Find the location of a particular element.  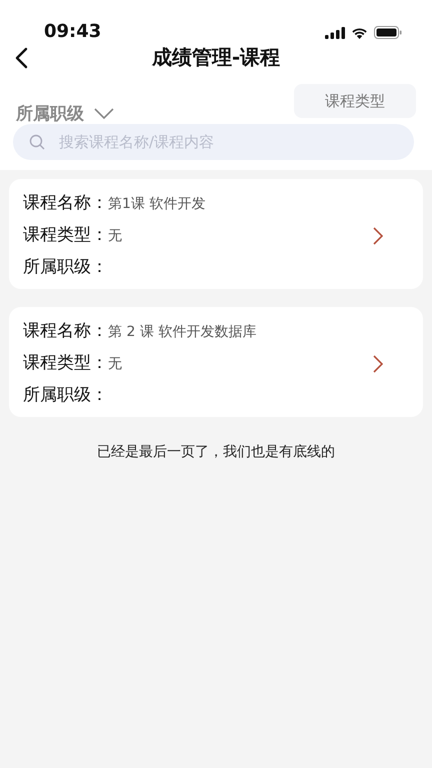

course-type-button: 课程类型 is located at coordinates (355, 101).